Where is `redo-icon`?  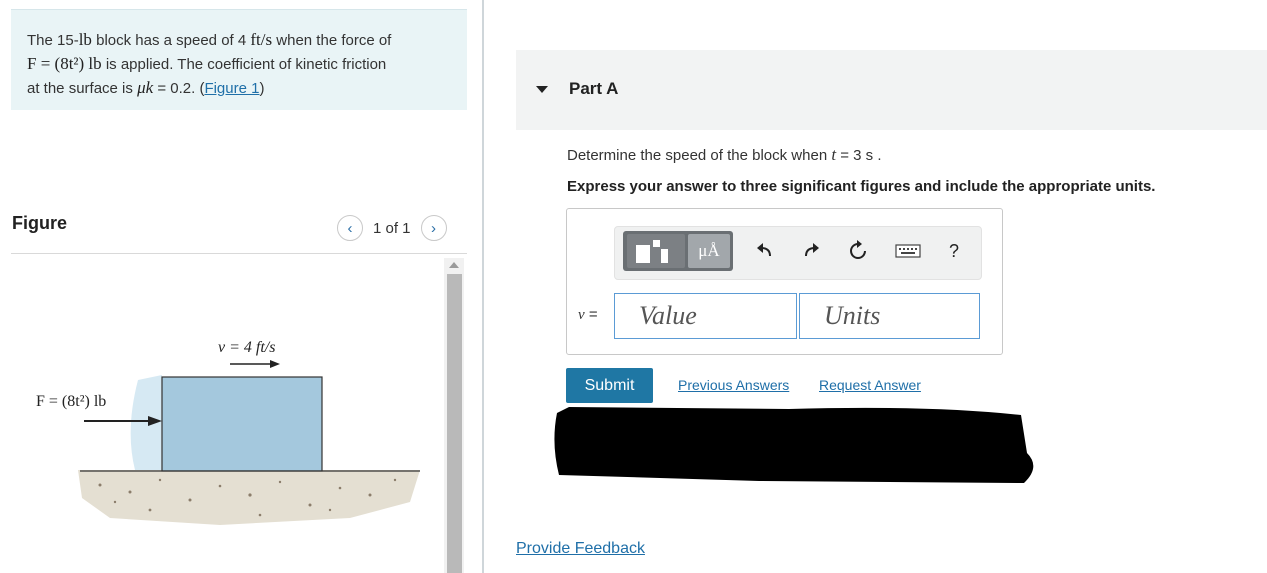
redo-icon is located at coordinates (812, 250).